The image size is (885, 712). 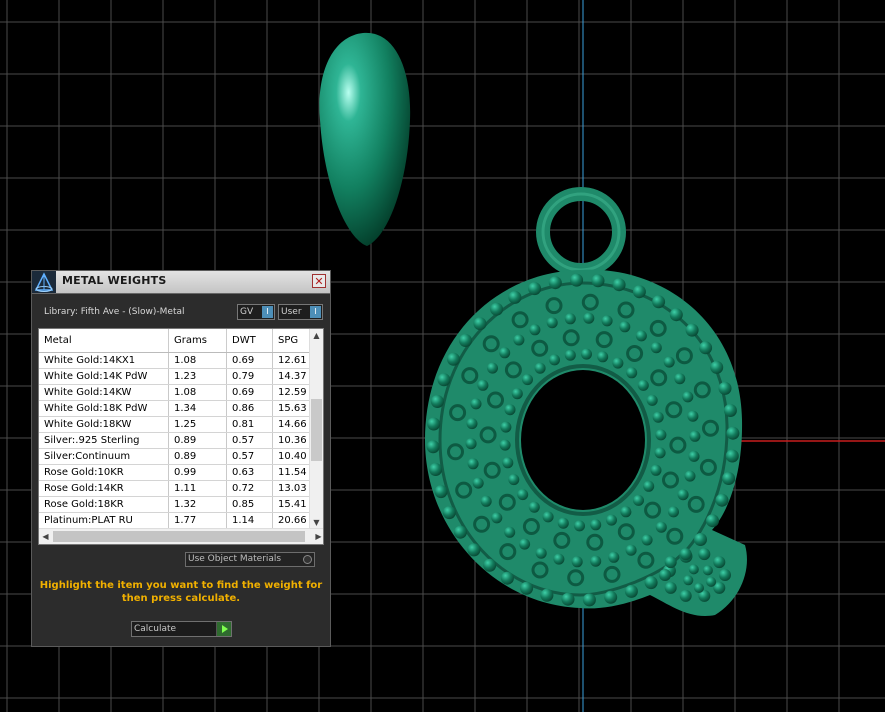 What do you see at coordinates (104, 504) in the screenshot?
I see `cell-metal: Rose Gold:18KR` at bounding box center [104, 504].